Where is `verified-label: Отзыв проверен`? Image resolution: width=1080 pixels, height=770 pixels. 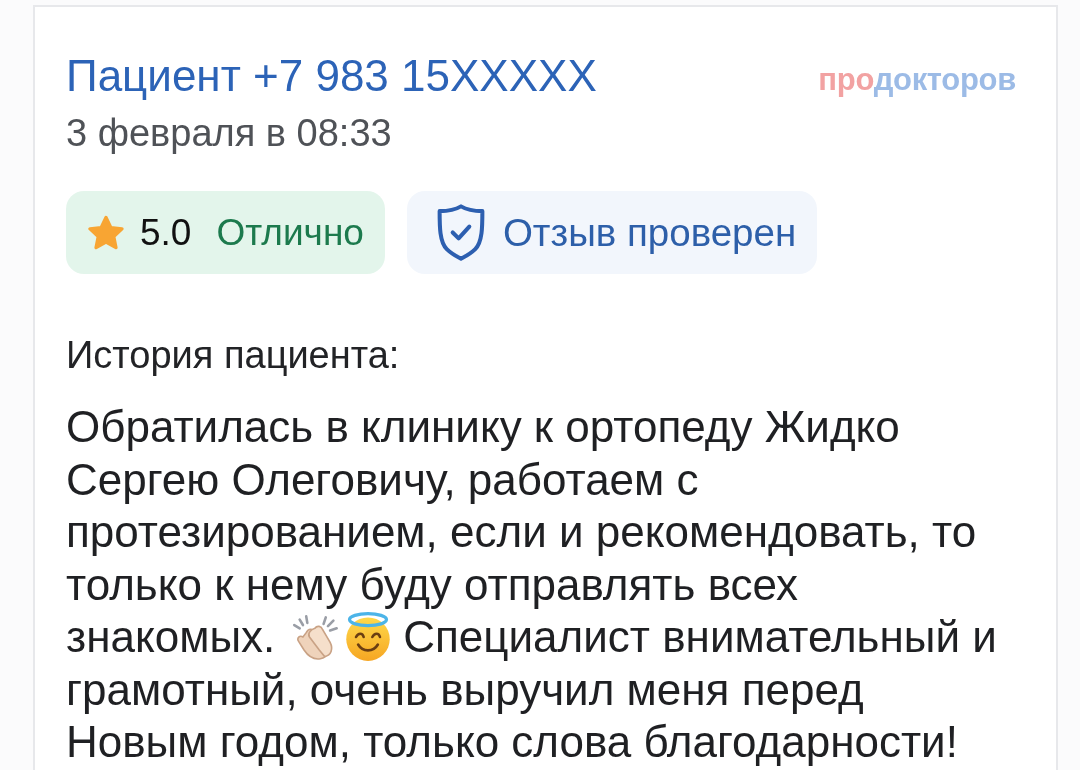
verified-label: Отзыв проверен is located at coordinates (649, 232).